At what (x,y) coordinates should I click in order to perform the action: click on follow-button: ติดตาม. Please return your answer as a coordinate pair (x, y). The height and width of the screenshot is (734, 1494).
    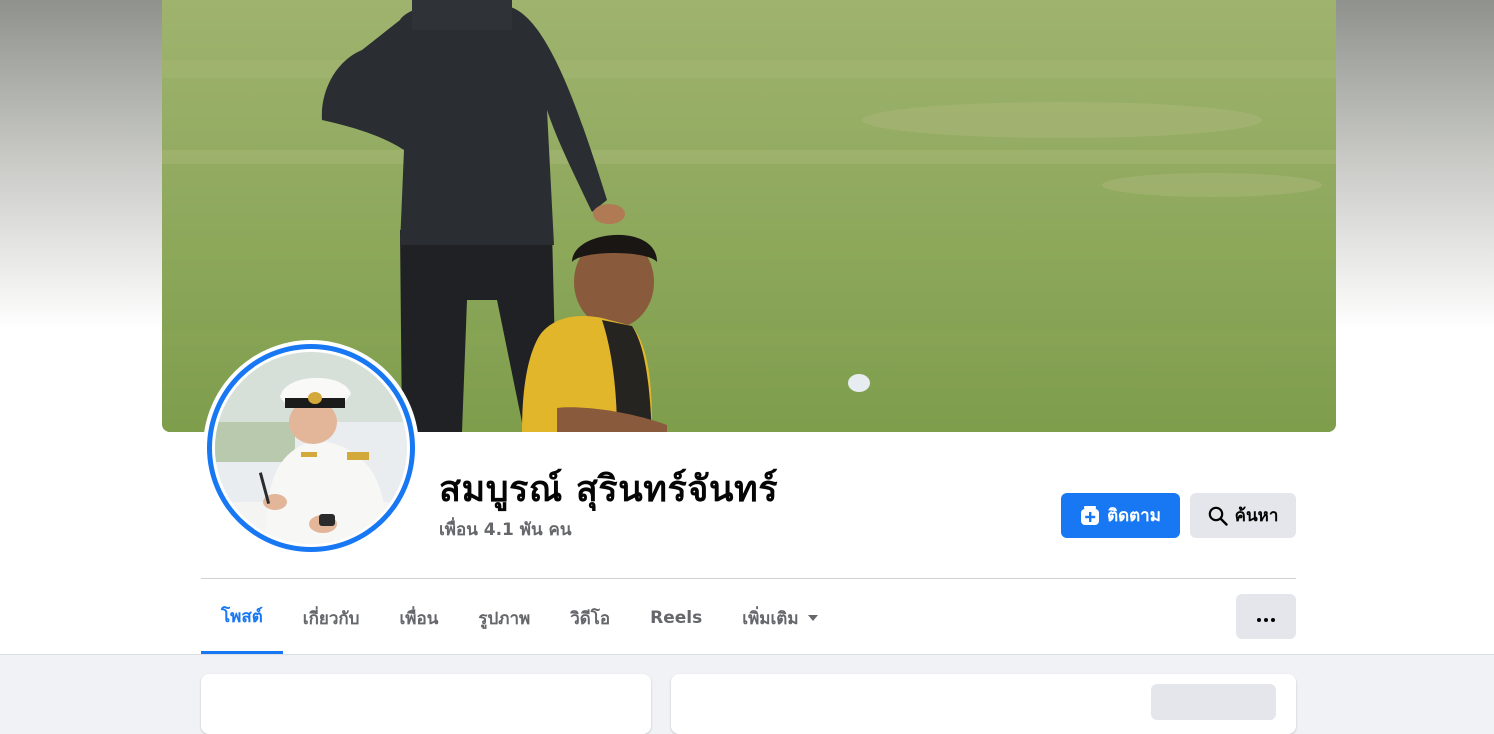
    Looking at the image, I should click on (1120, 515).